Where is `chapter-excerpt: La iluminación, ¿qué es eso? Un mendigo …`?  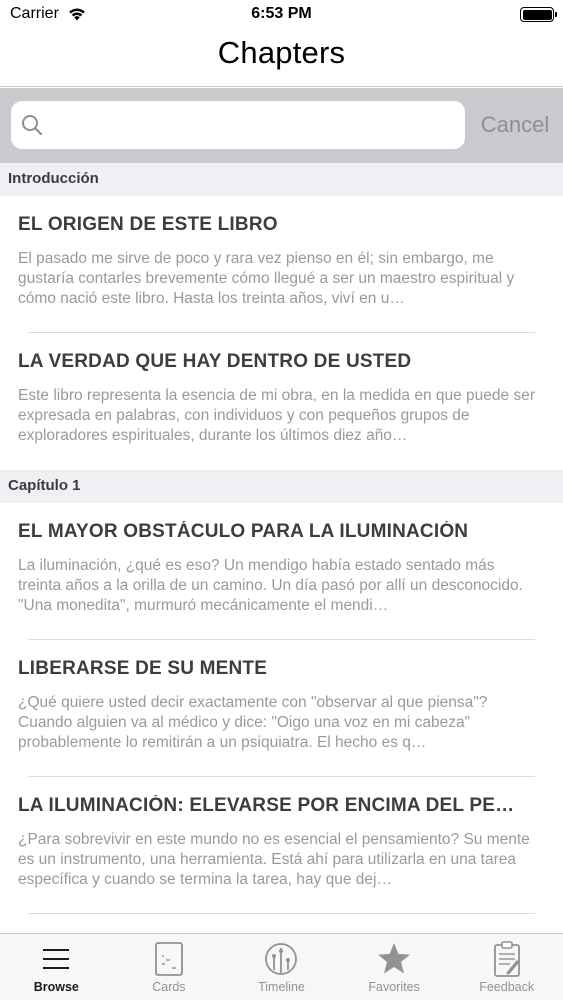 chapter-excerpt: La iluminación, ¿qué es eso? Un mendigo … is located at coordinates (270, 585).